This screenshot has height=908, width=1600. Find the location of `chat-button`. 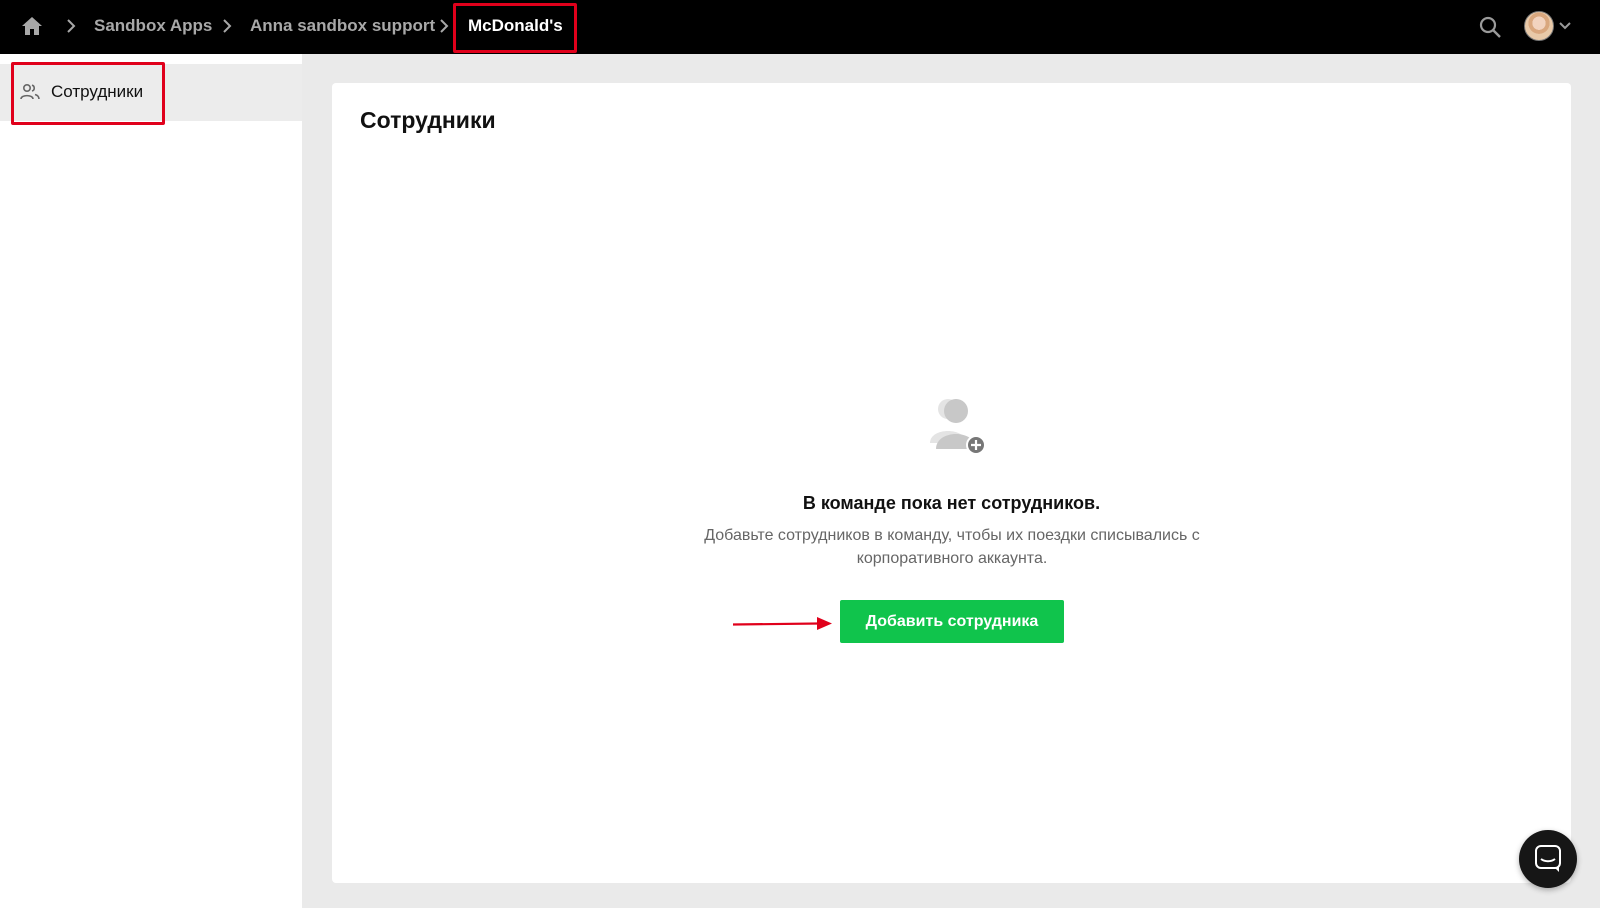

chat-button is located at coordinates (1548, 859).